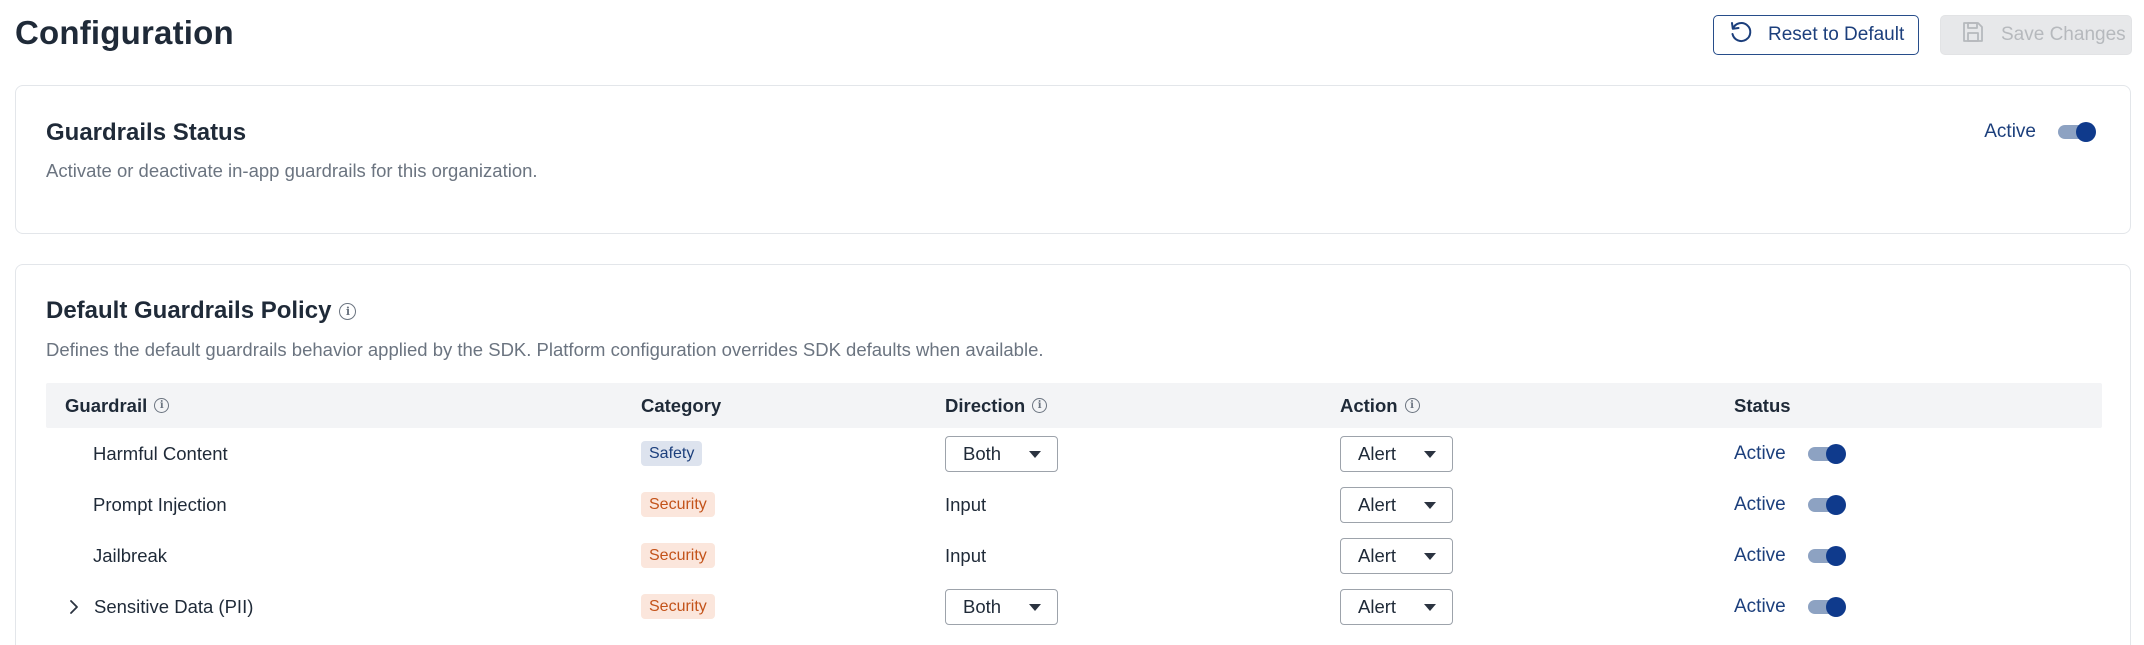 The height and width of the screenshot is (645, 2144). What do you see at coordinates (1741, 35) in the screenshot?
I see `reset-icon` at bounding box center [1741, 35].